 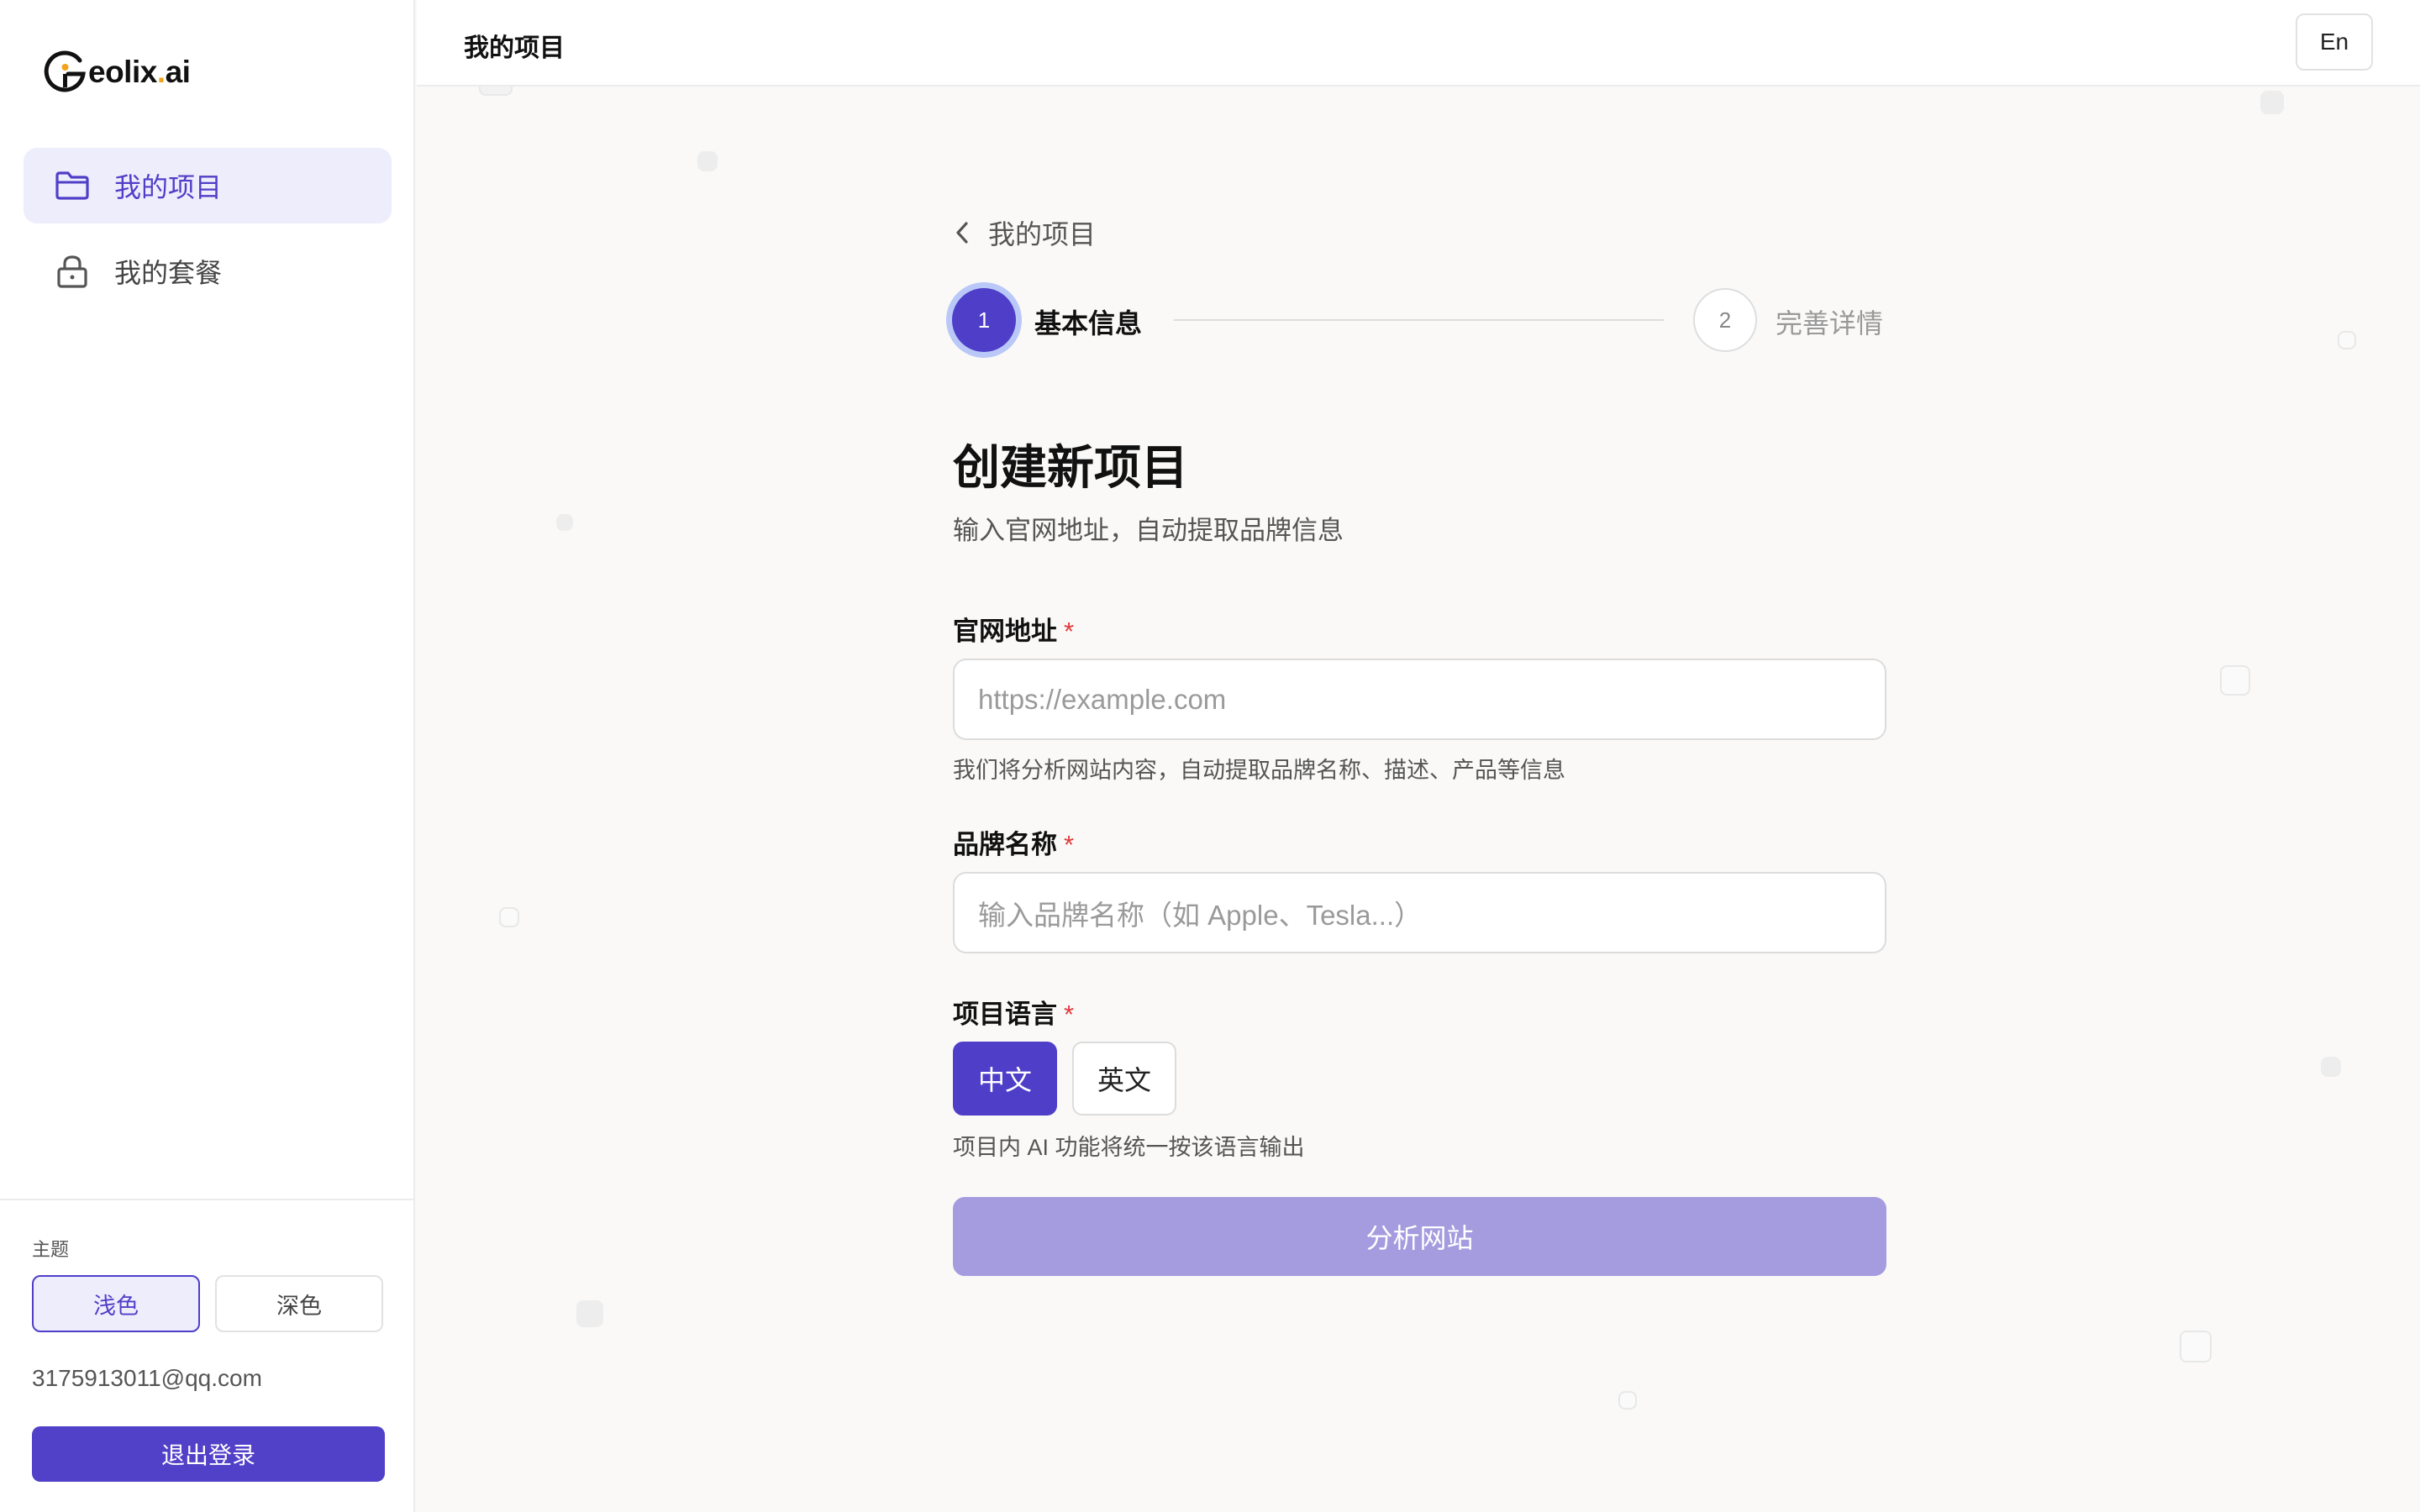 What do you see at coordinates (1124, 1079) in the screenshot?
I see `language-option-english: 英文` at bounding box center [1124, 1079].